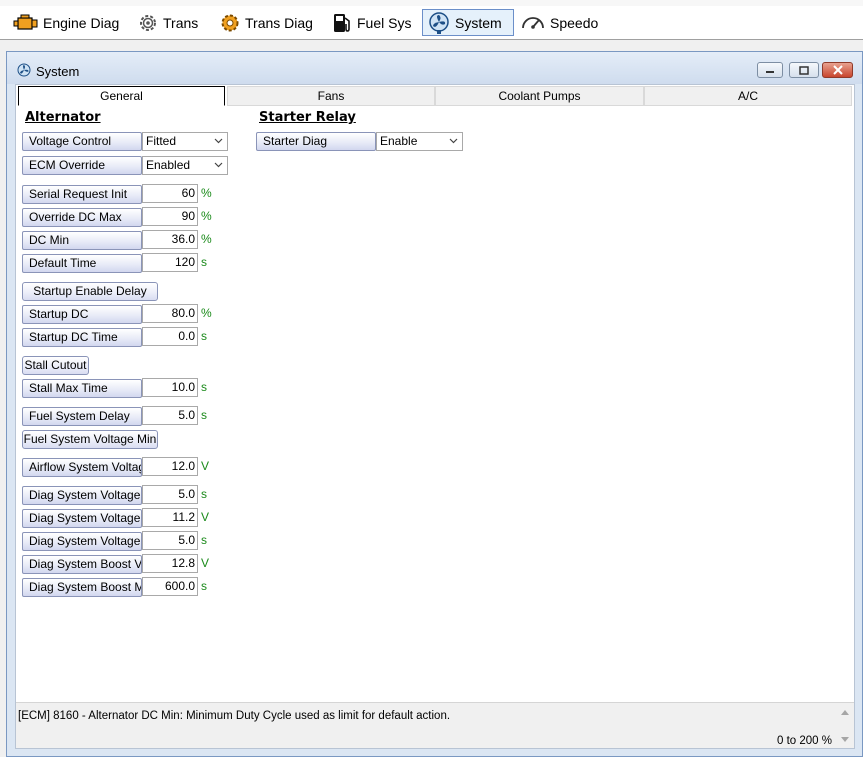 The height and width of the screenshot is (757, 863). Describe the element at coordinates (206, 216) in the screenshot. I see `override-dc-max-unit: %` at that location.